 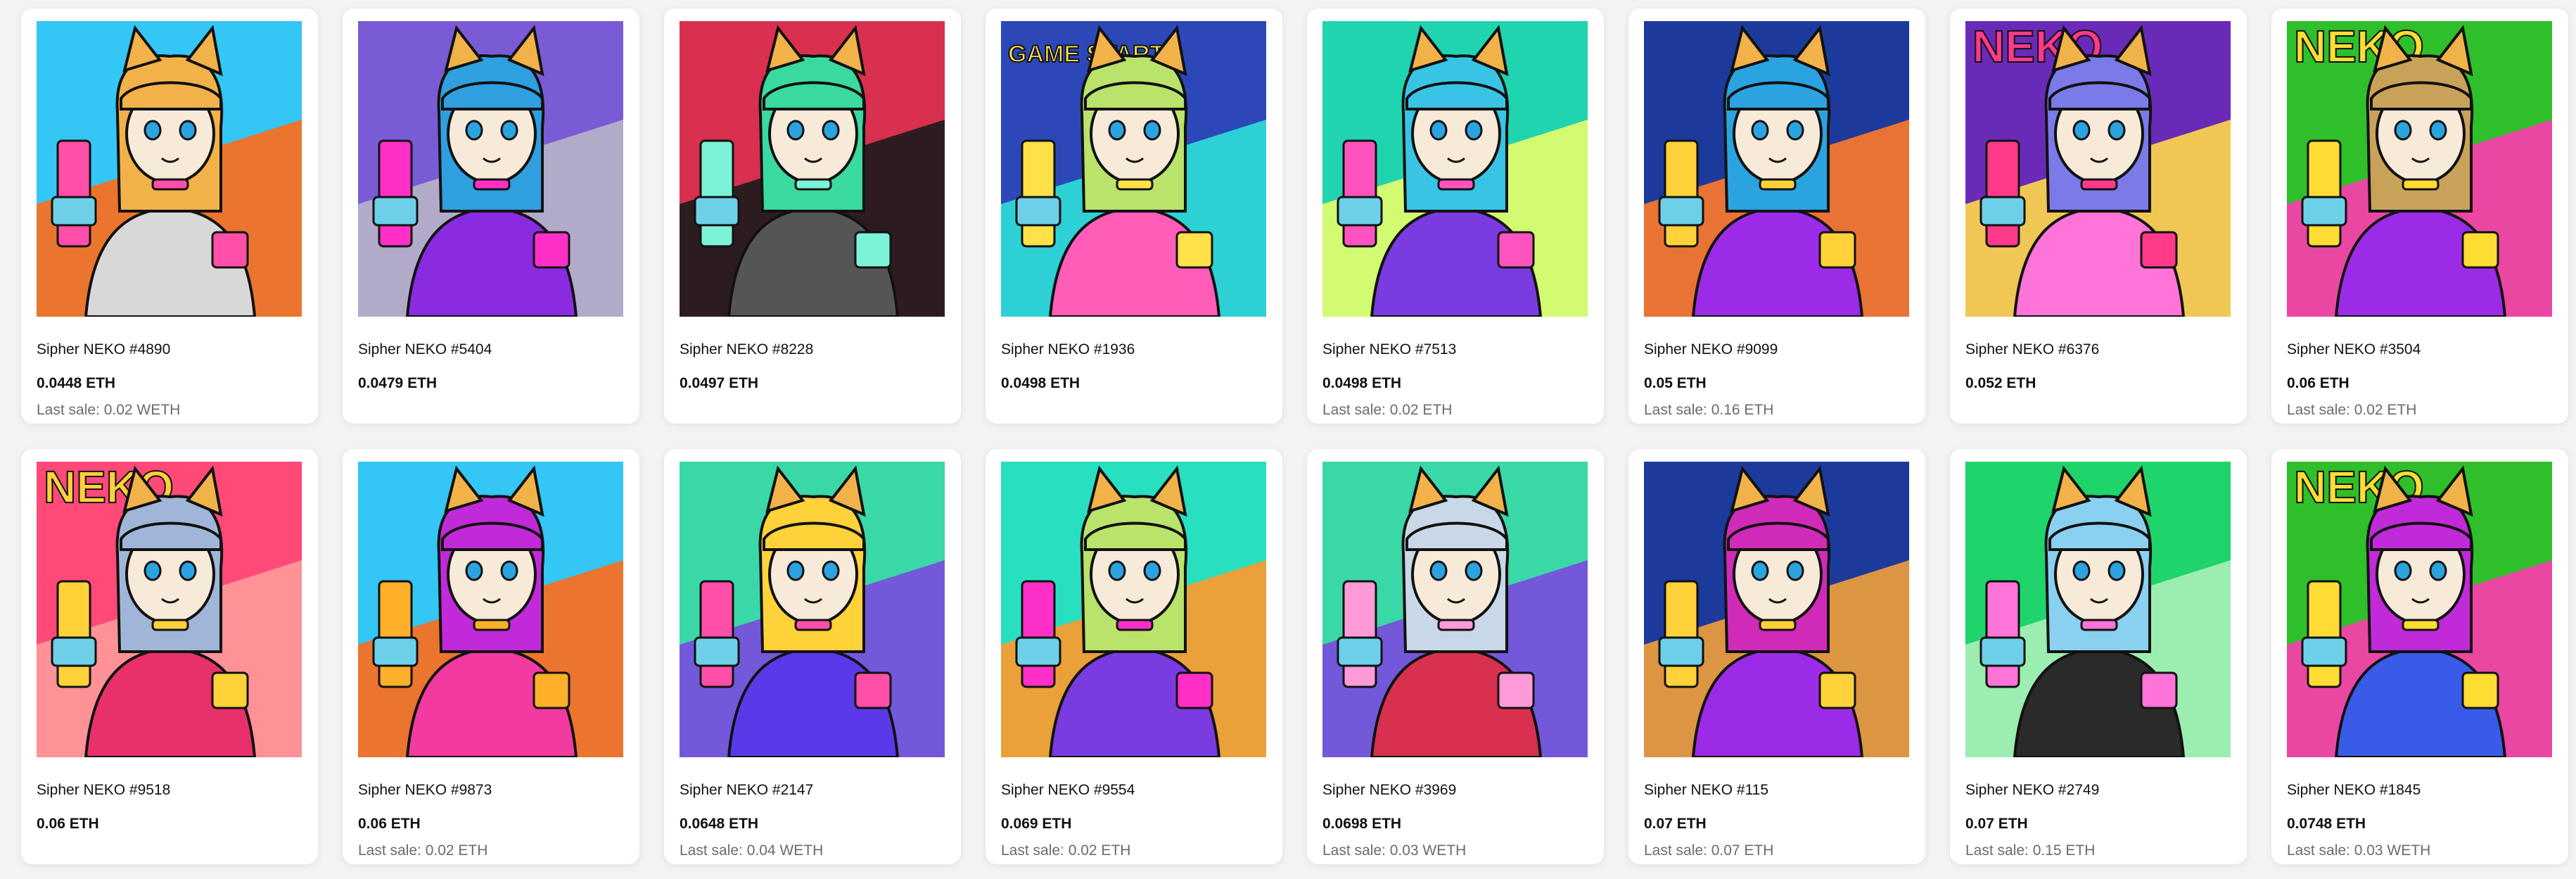 I want to click on nft-price: 0.069 ETH, so click(x=1036, y=824).